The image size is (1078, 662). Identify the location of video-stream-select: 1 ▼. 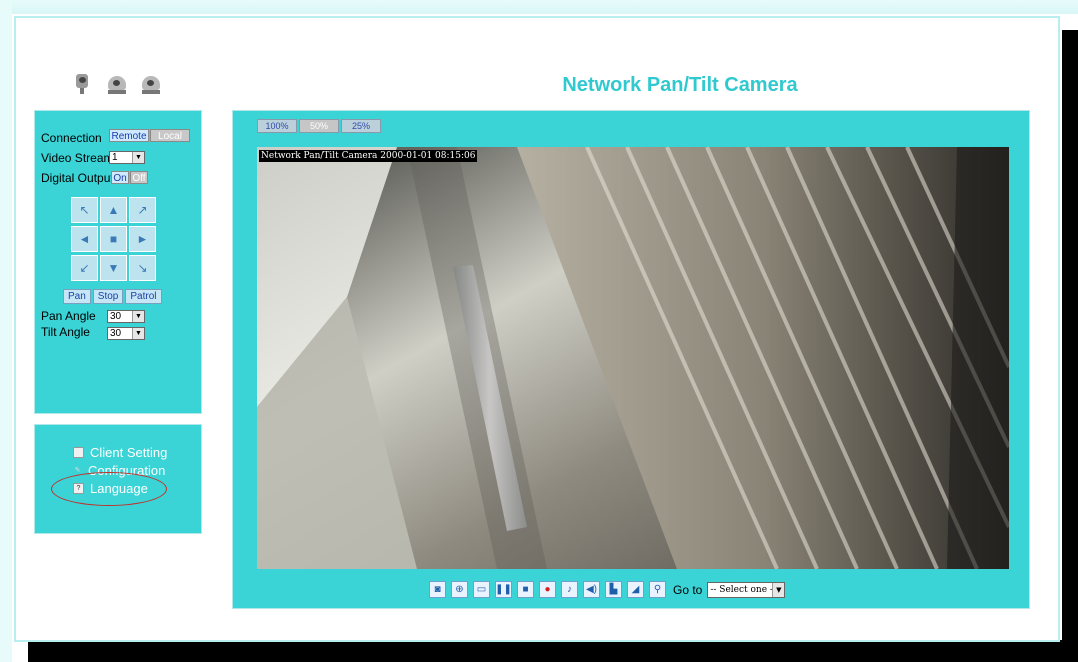
(127, 157).